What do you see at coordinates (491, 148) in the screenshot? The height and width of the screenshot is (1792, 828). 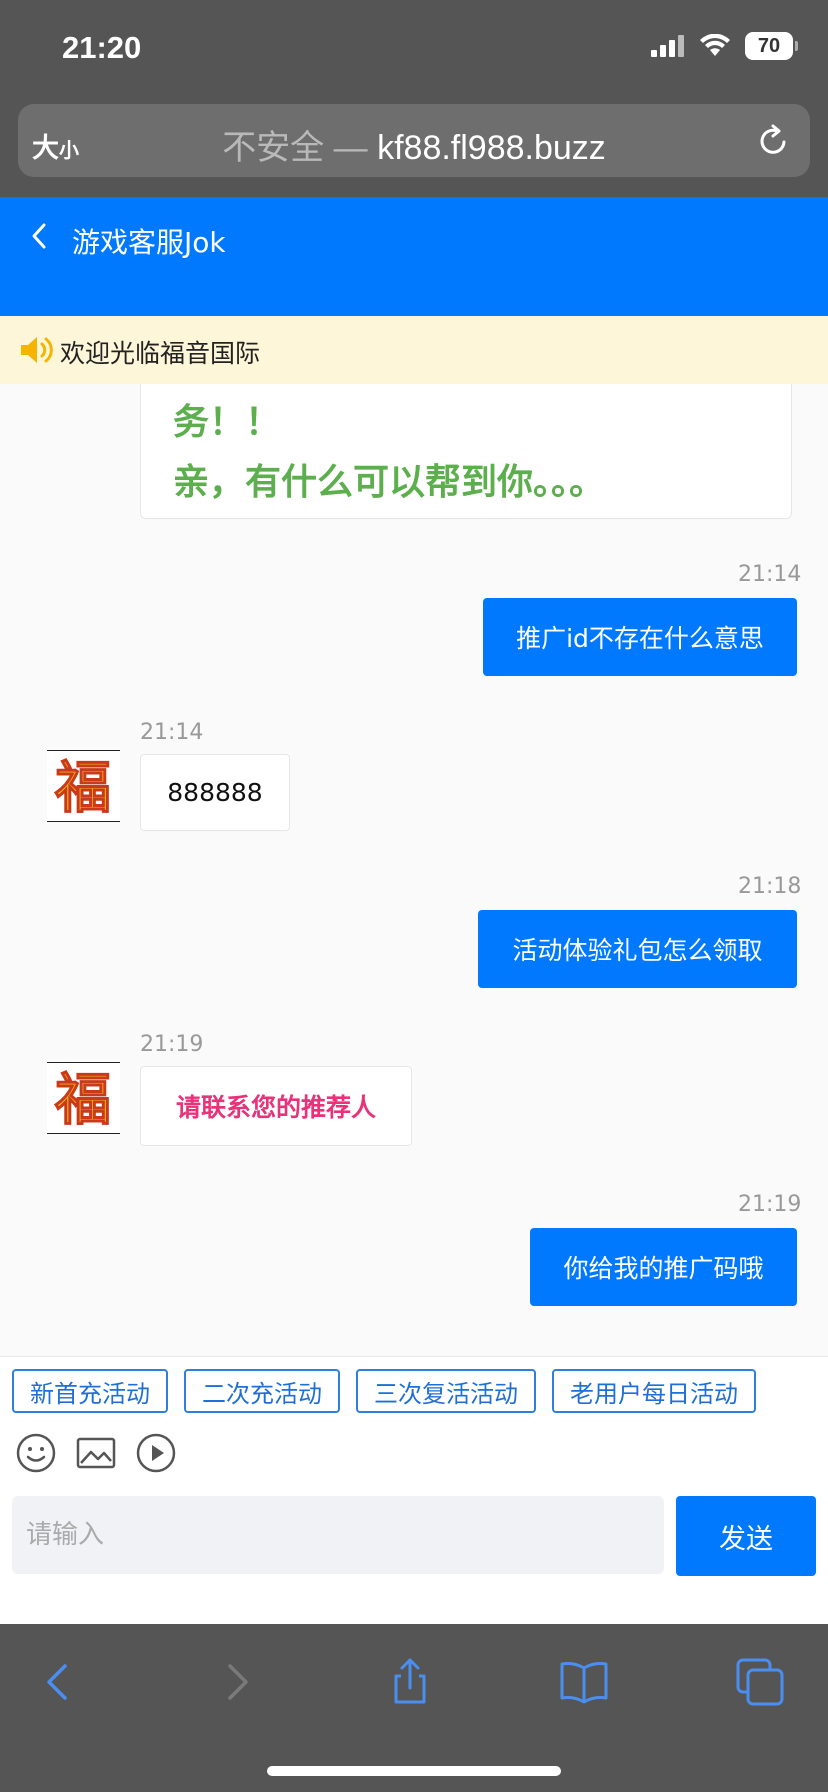 I see `url-domain: kf88.fl988.buzz` at bounding box center [491, 148].